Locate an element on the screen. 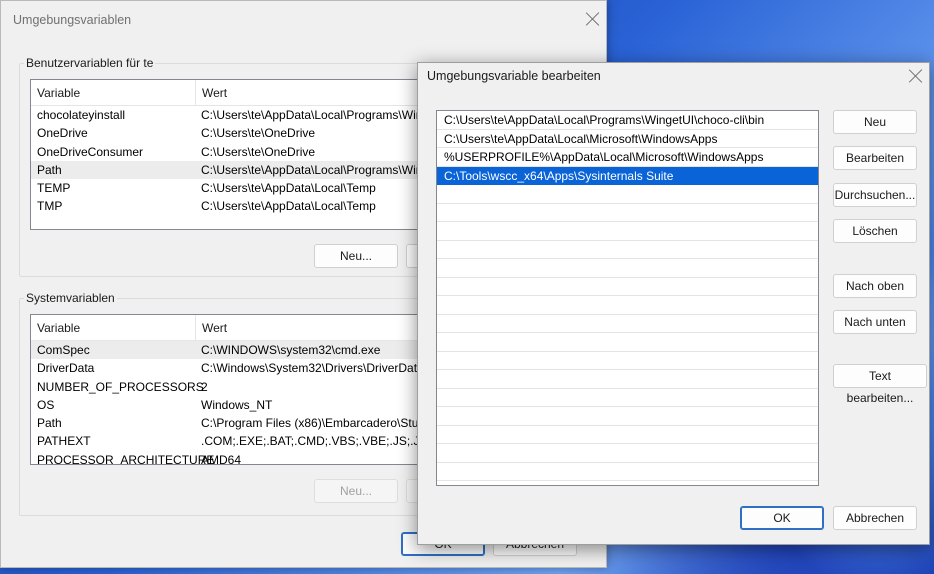 Image resolution: width=934 pixels, height=574 pixels. system-variables-label: Systemvariablen is located at coordinates (70, 298).